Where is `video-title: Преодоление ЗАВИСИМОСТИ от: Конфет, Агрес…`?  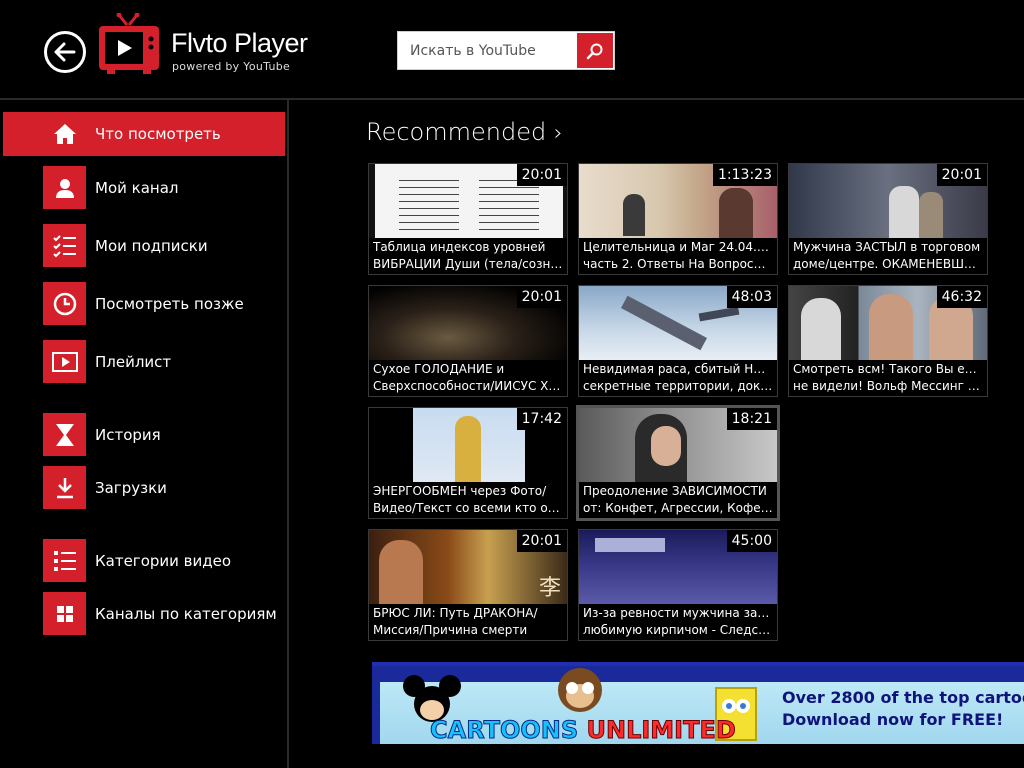
video-title: Преодоление ЗАВИСИМОСТИ от: Конфет, Агрес… is located at coordinates (678, 500).